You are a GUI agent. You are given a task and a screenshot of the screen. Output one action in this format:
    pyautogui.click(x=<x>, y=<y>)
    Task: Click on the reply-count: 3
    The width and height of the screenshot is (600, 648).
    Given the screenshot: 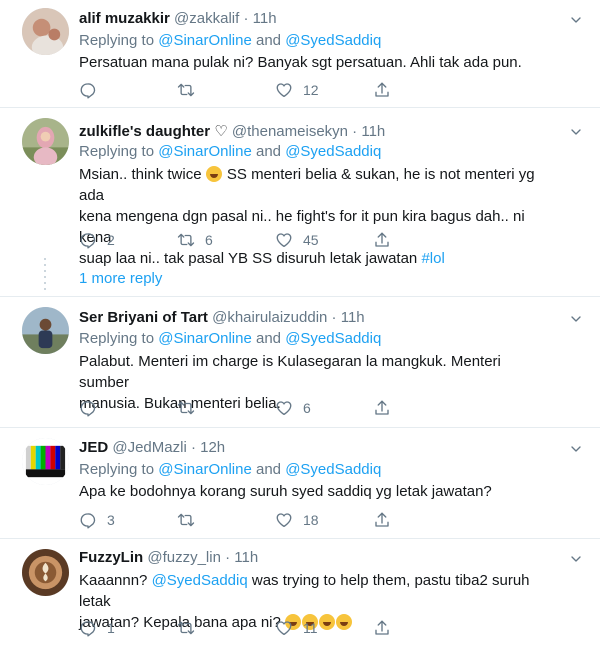 What is the action you would take?
    pyautogui.click(x=111, y=520)
    